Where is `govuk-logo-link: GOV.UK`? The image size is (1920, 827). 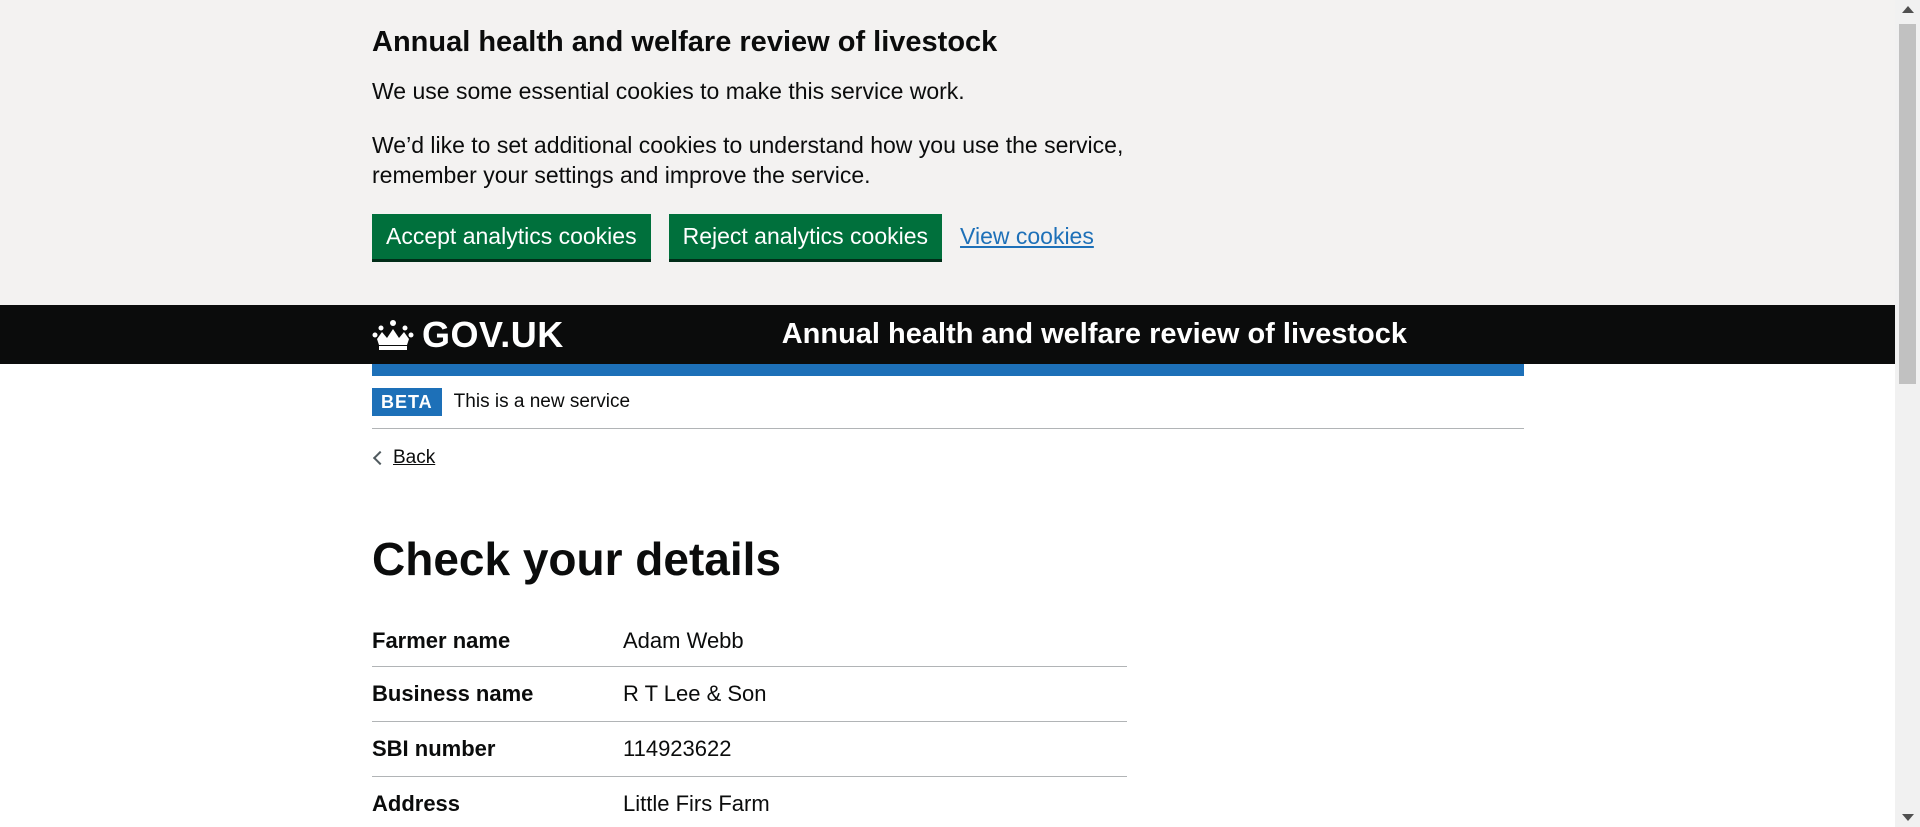
govuk-logo-link: GOV.UK is located at coordinates (468, 335).